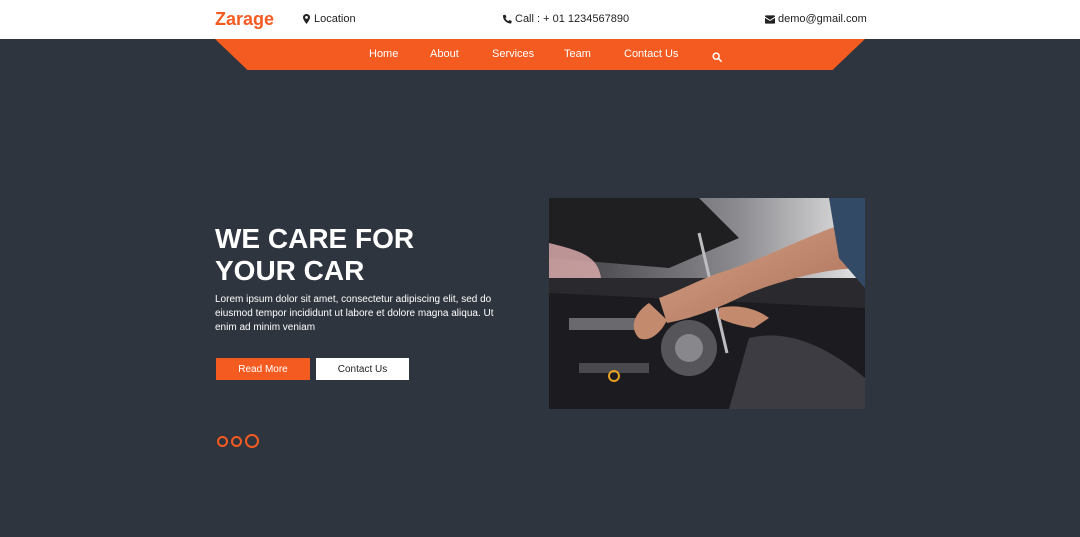 This screenshot has width=1080, height=537. What do you see at coordinates (306, 19) in the screenshot?
I see `map-marker-icon` at bounding box center [306, 19].